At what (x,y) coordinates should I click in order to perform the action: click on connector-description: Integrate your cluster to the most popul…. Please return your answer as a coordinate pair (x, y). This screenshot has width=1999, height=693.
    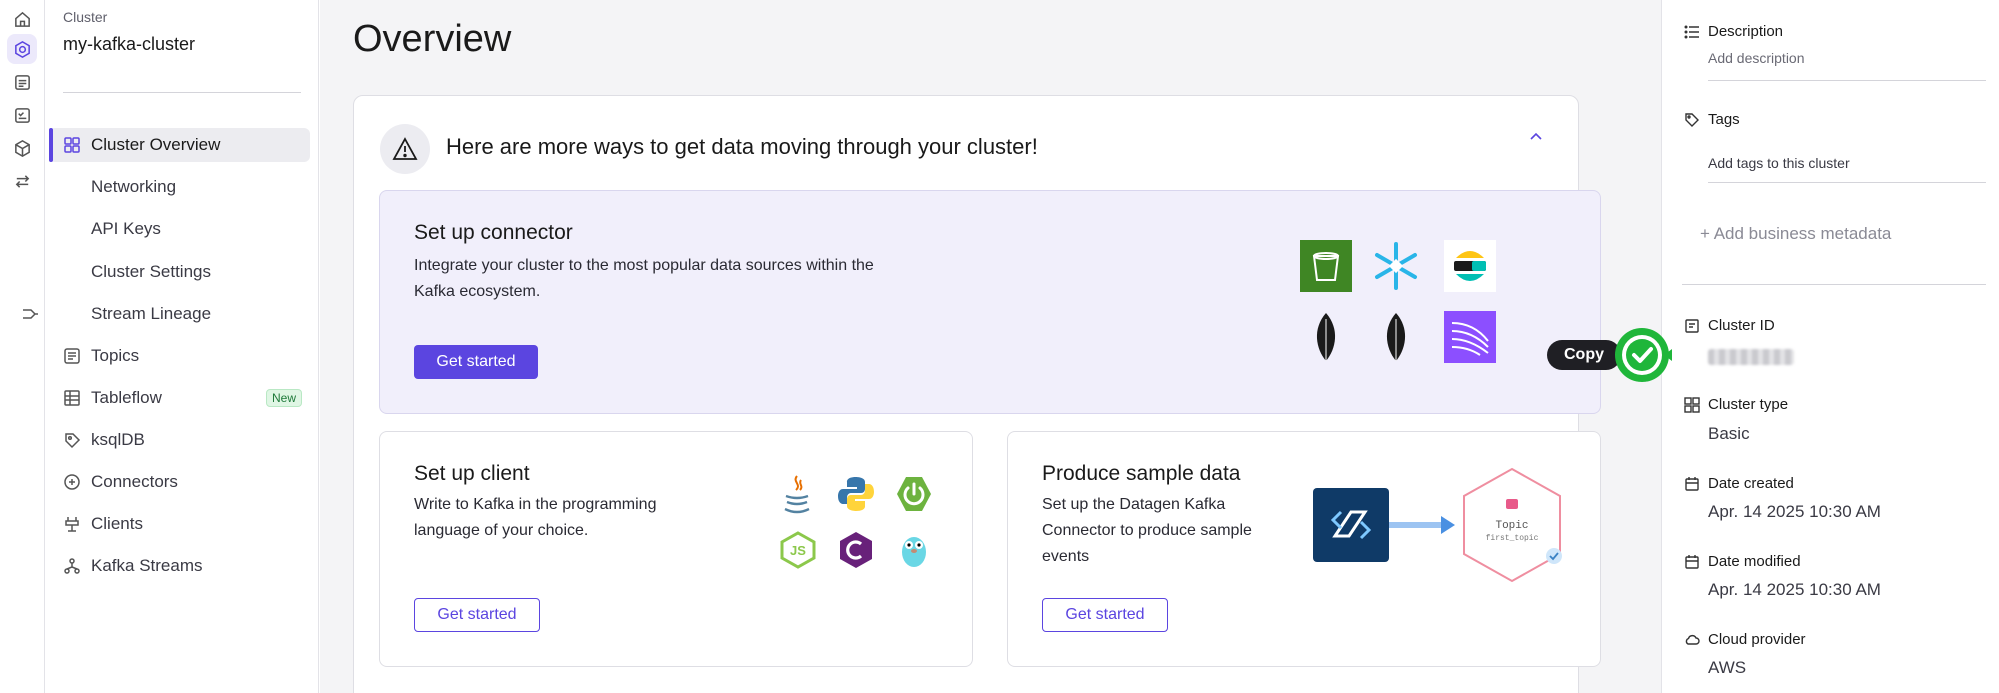
    Looking at the image, I should click on (644, 278).